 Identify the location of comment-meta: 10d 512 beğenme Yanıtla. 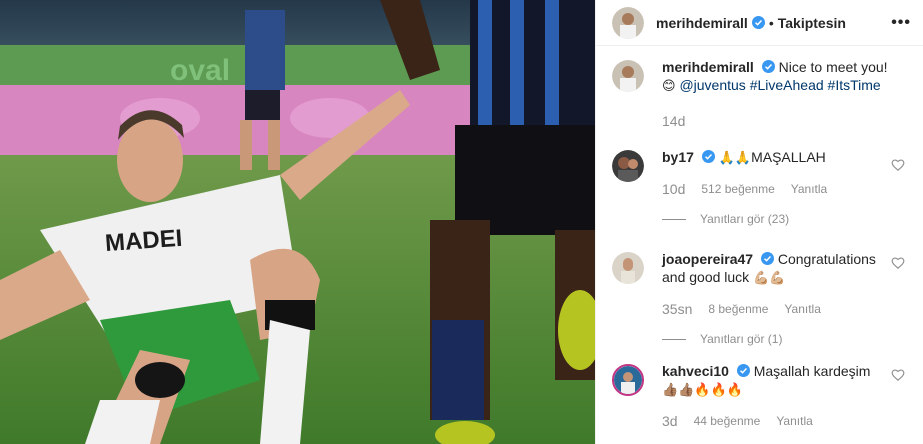
(773, 189).